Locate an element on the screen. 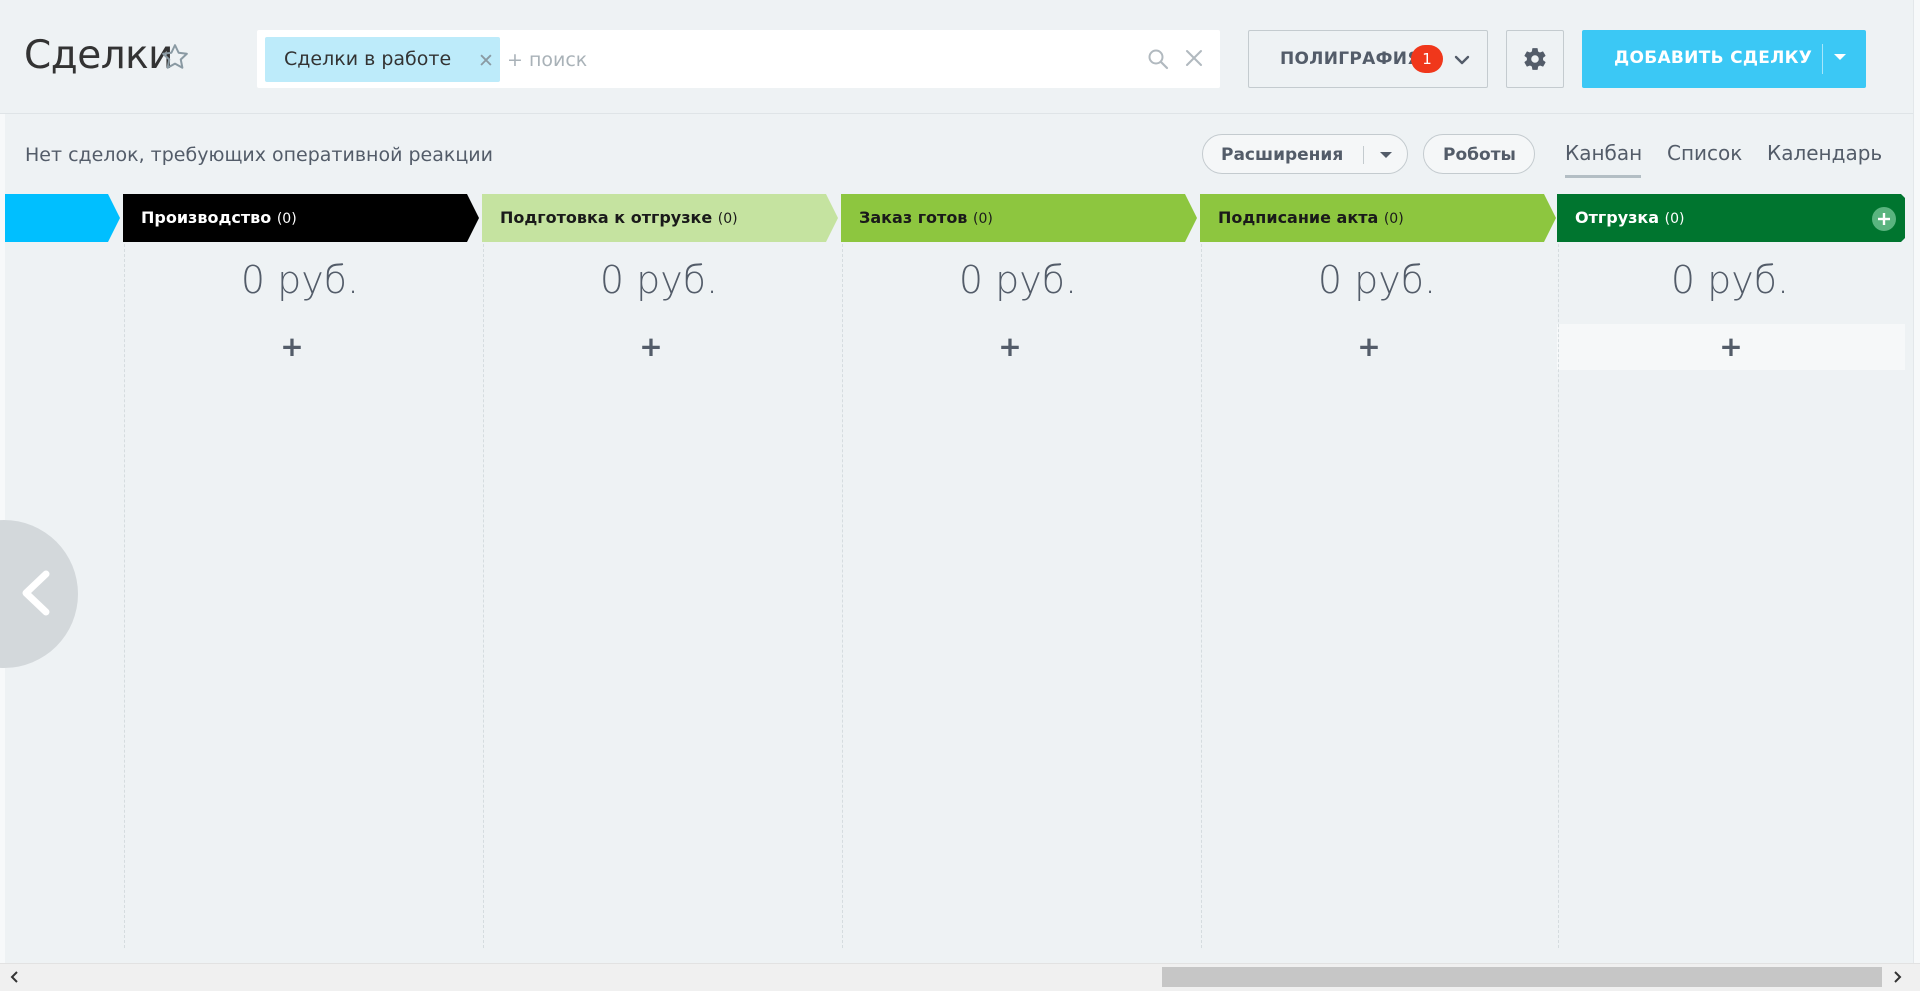 The width and height of the screenshot is (1920, 991). chip-close-icon: ✕ is located at coordinates (486, 61).